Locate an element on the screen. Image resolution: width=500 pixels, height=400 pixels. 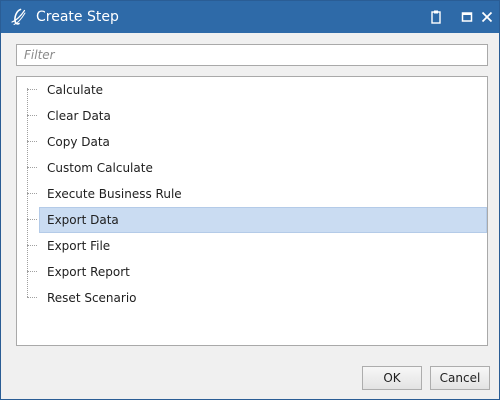
tree-item-label: Custom Calculate is located at coordinates (100, 168).